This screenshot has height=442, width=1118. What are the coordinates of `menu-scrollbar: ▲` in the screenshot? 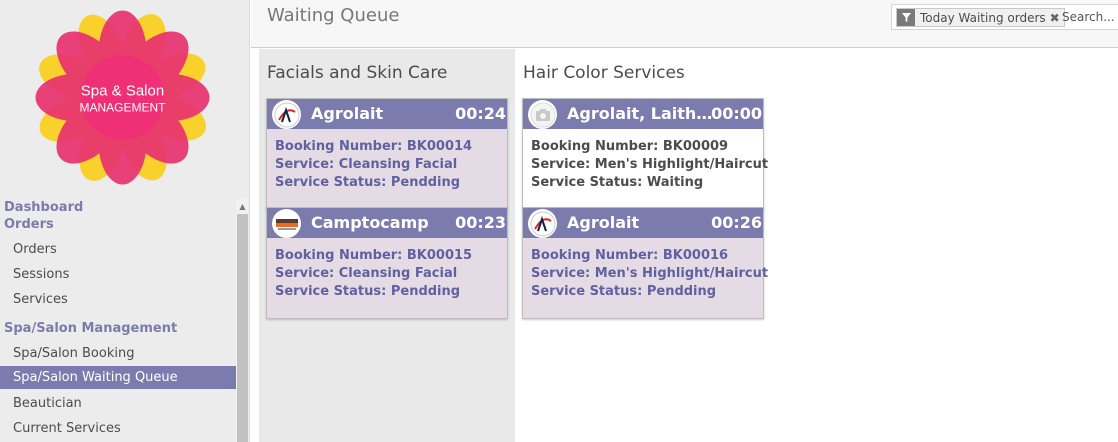 It's located at (242, 320).